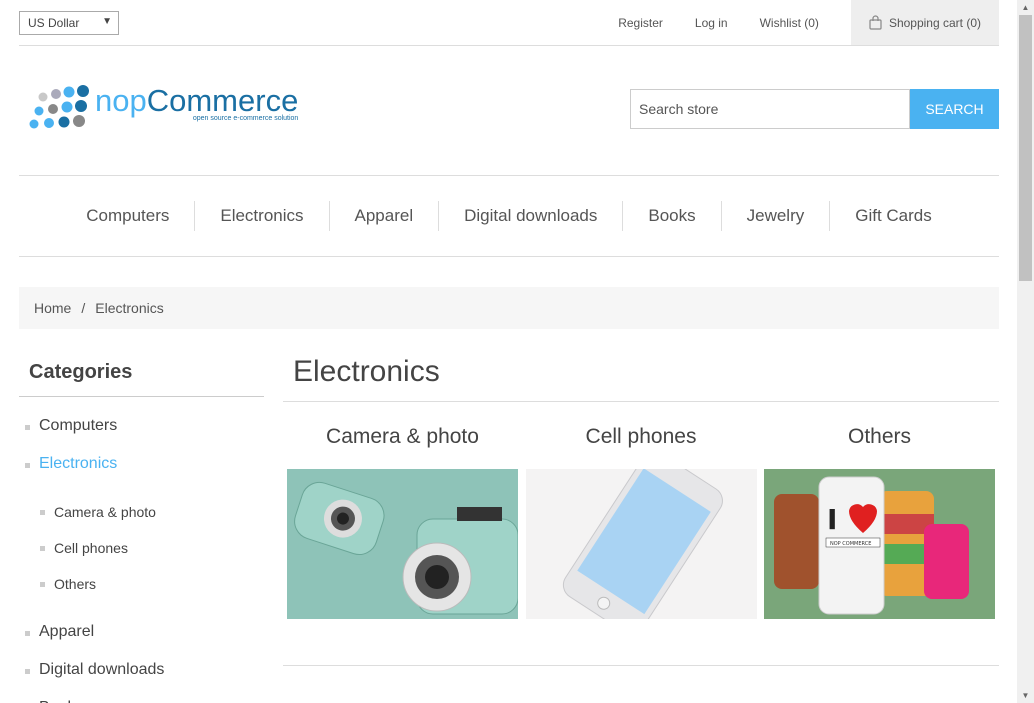 The image size is (1034, 703). I want to click on breadcrumb: Home / Electronics, so click(509, 308).